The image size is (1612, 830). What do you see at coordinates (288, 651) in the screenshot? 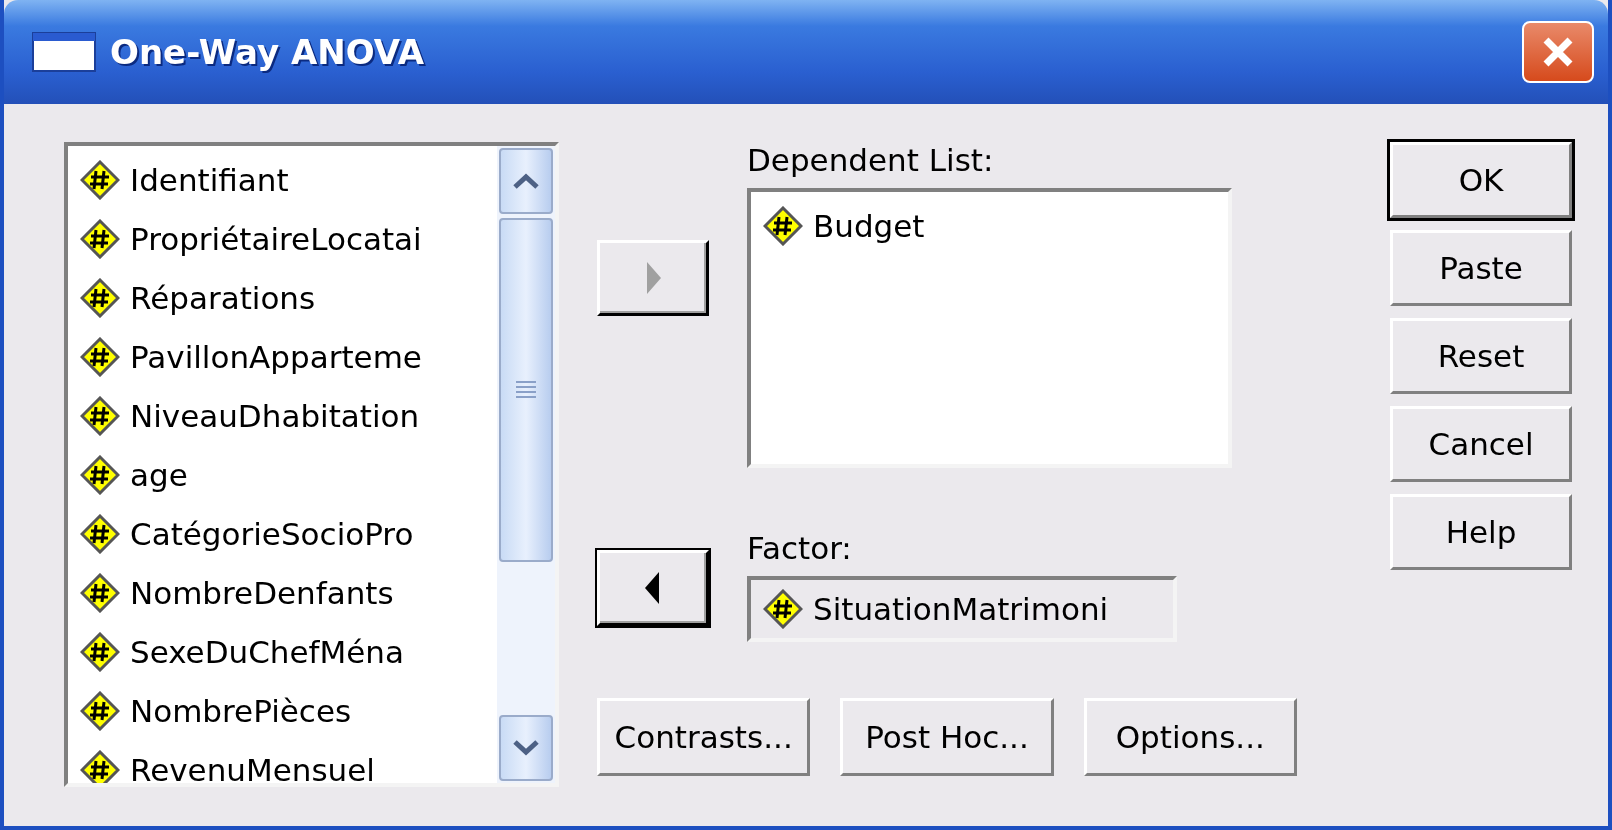
I see `variable-item: SexeDuChefMéna` at bounding box center [288, 651].